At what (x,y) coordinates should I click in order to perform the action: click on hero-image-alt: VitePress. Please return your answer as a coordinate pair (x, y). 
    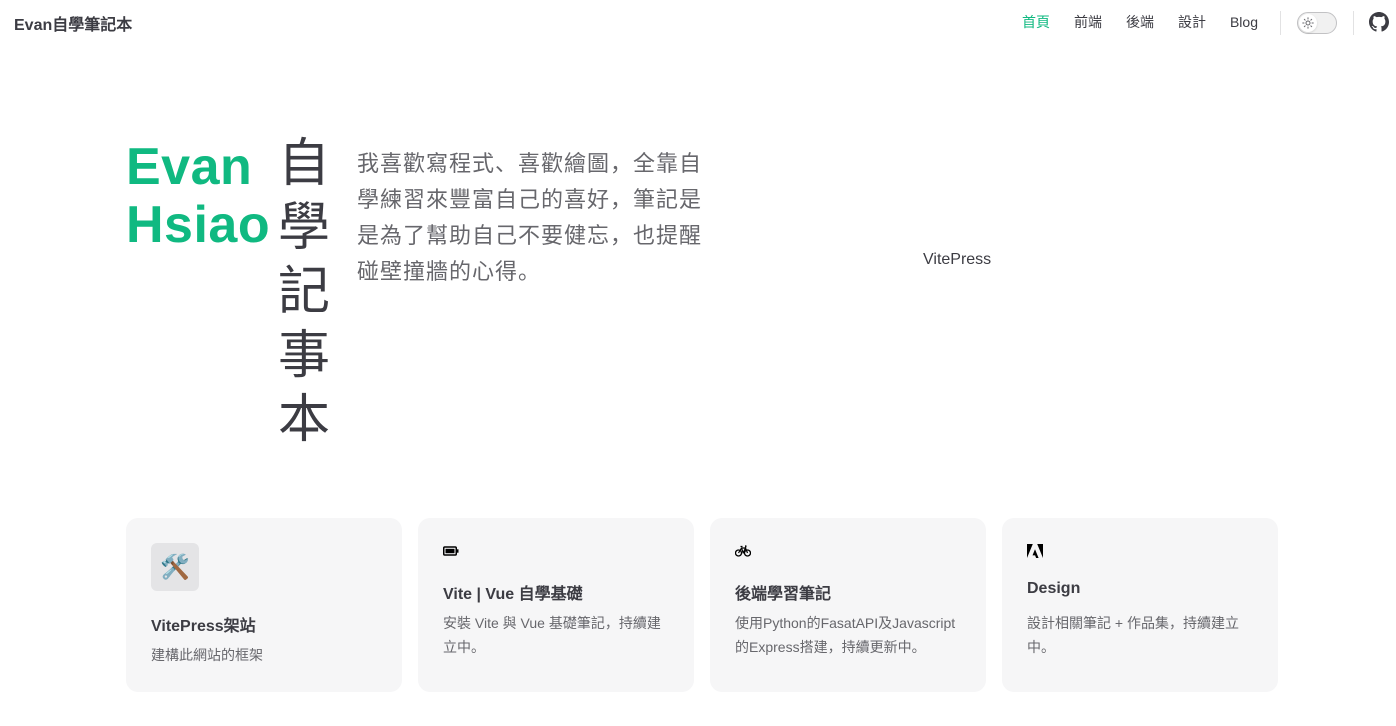
    Looking at the image, I should click on (957, 259).